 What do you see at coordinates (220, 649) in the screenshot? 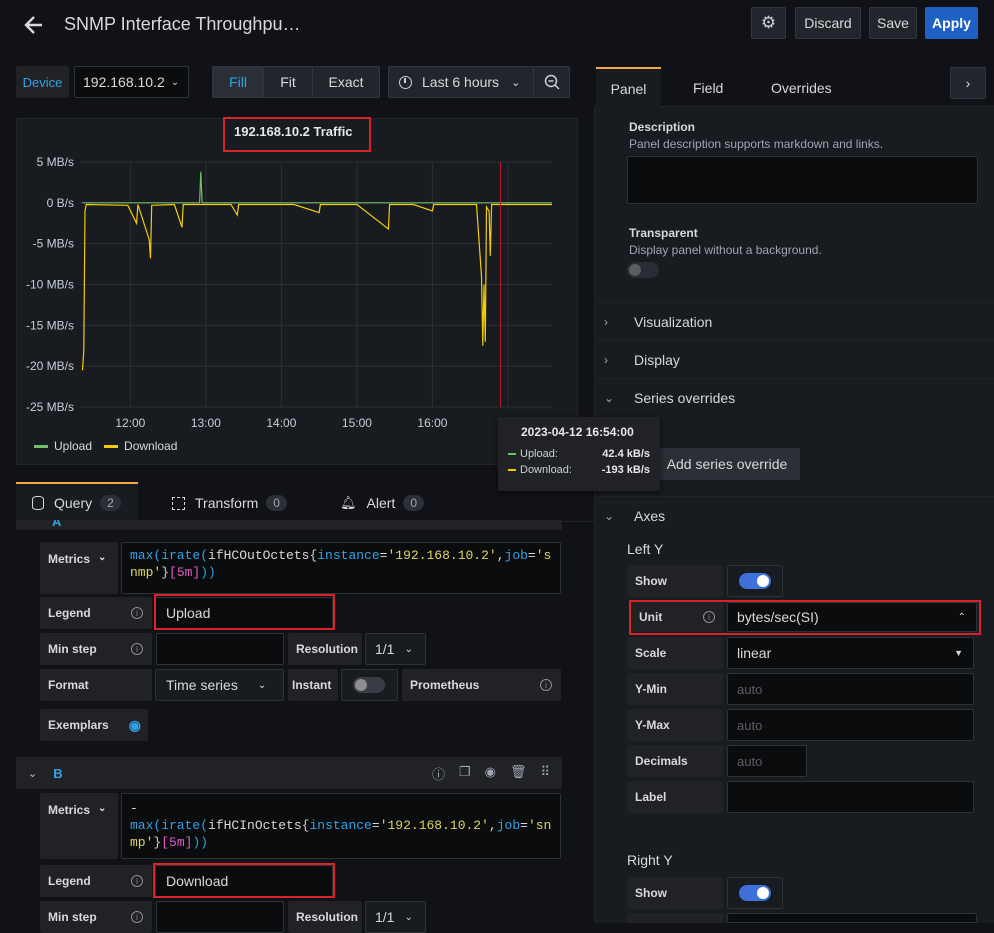
I see `minstep-input-a` at bounding box center [220, 649].